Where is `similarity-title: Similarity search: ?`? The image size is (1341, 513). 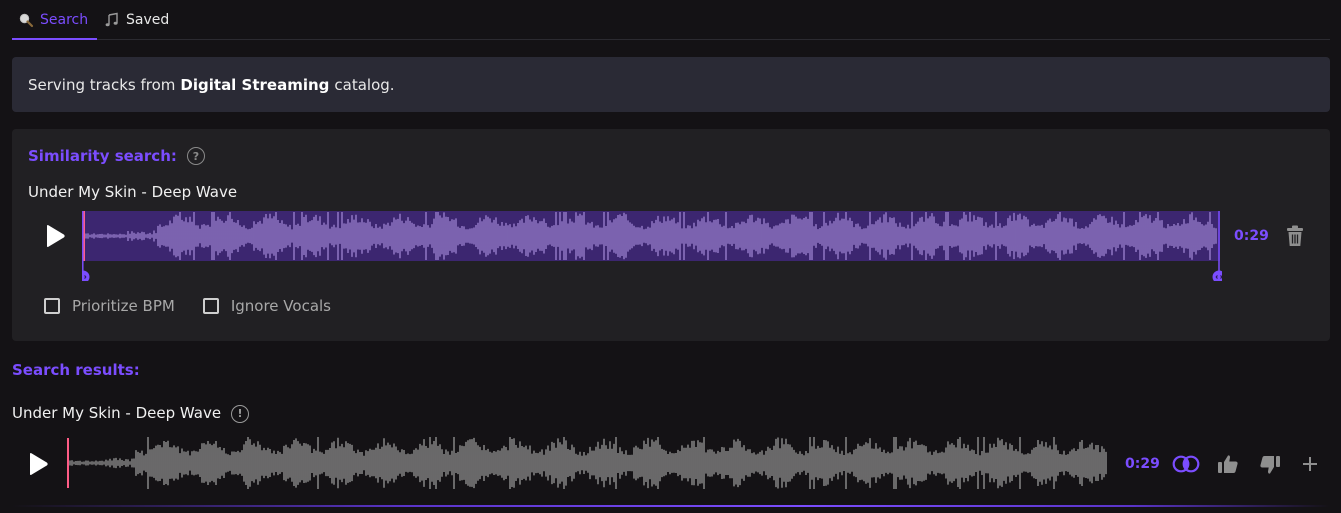
similarity-title: Similarity search: ? is located at coordinates (116, 156).